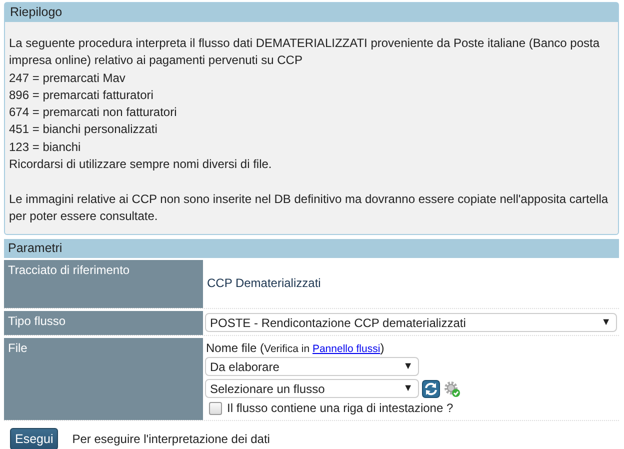 Image resolution: width=624 pixels, height=449 pixels. Describe the element at coordinates (312, 388) in the screenshot. I see `dropdown: Selezionare un flusso ▼` at that location.